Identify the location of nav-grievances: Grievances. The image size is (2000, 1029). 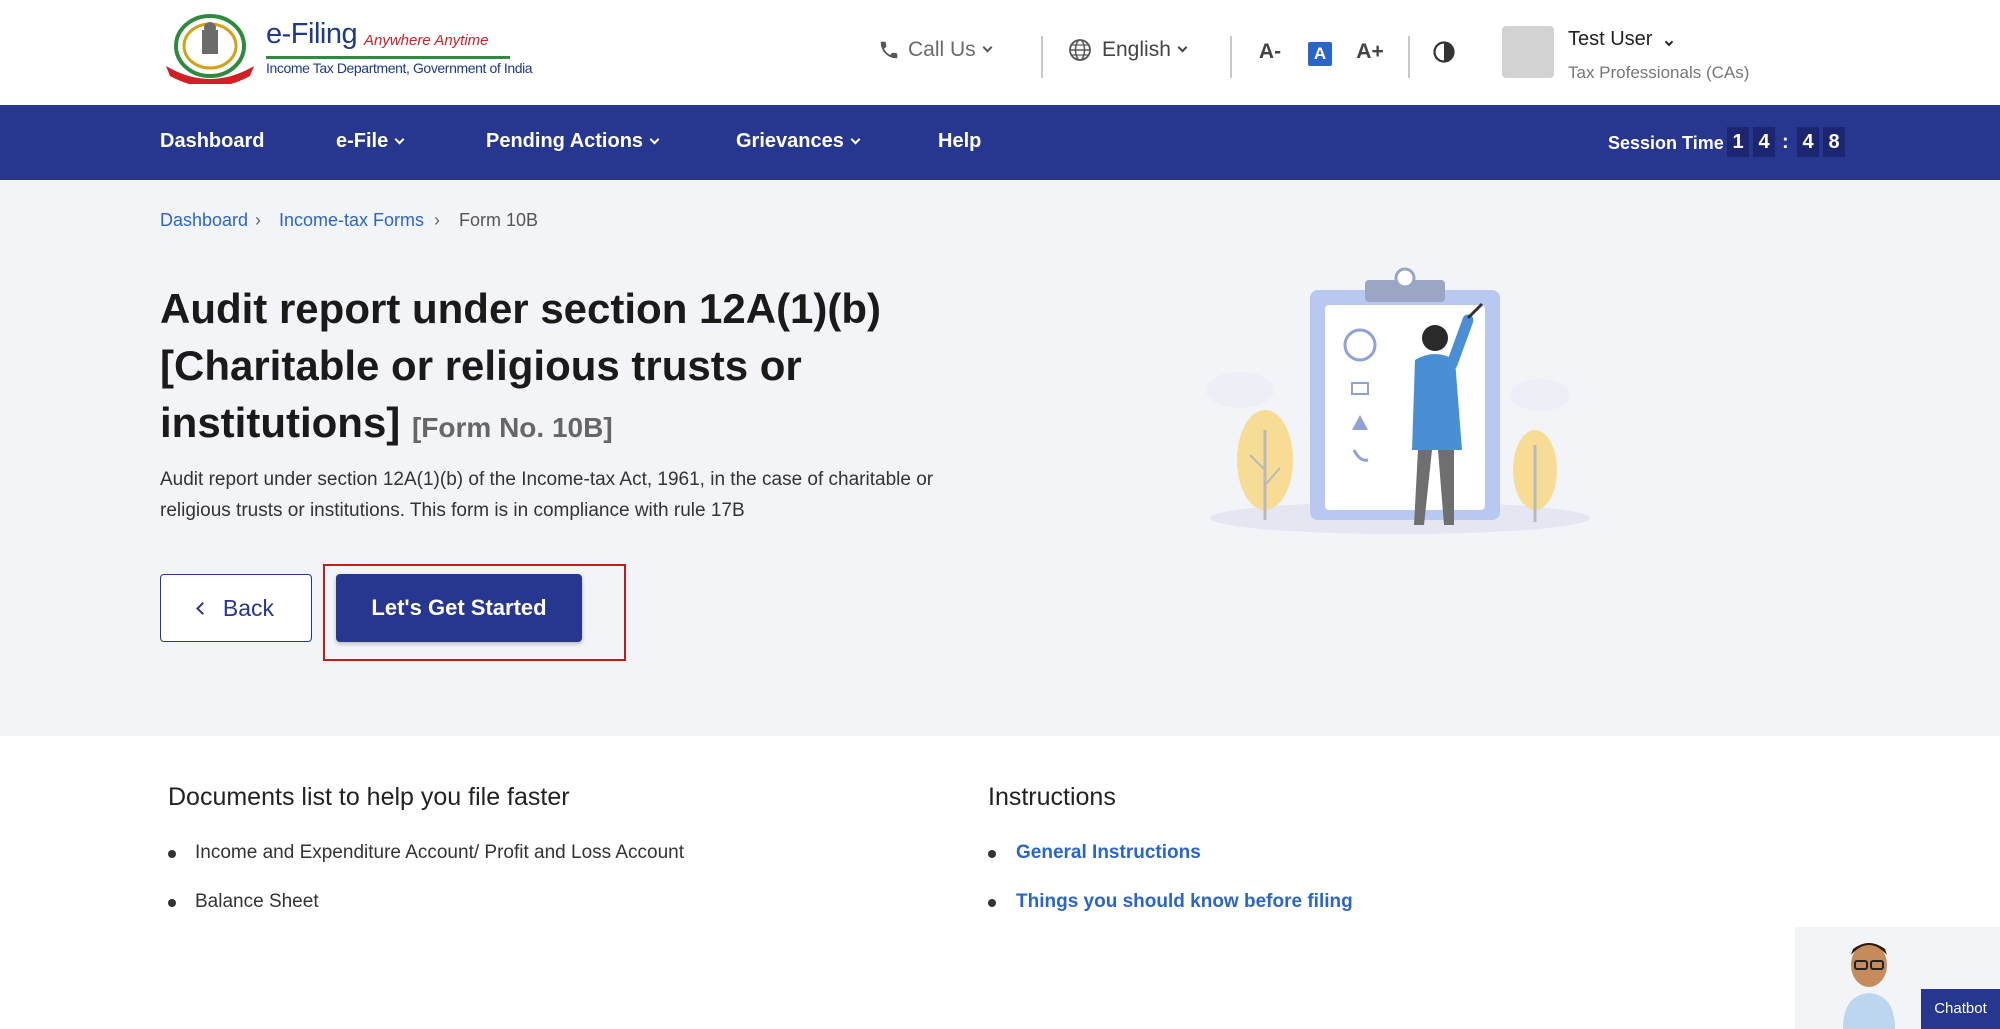
(798, 141).